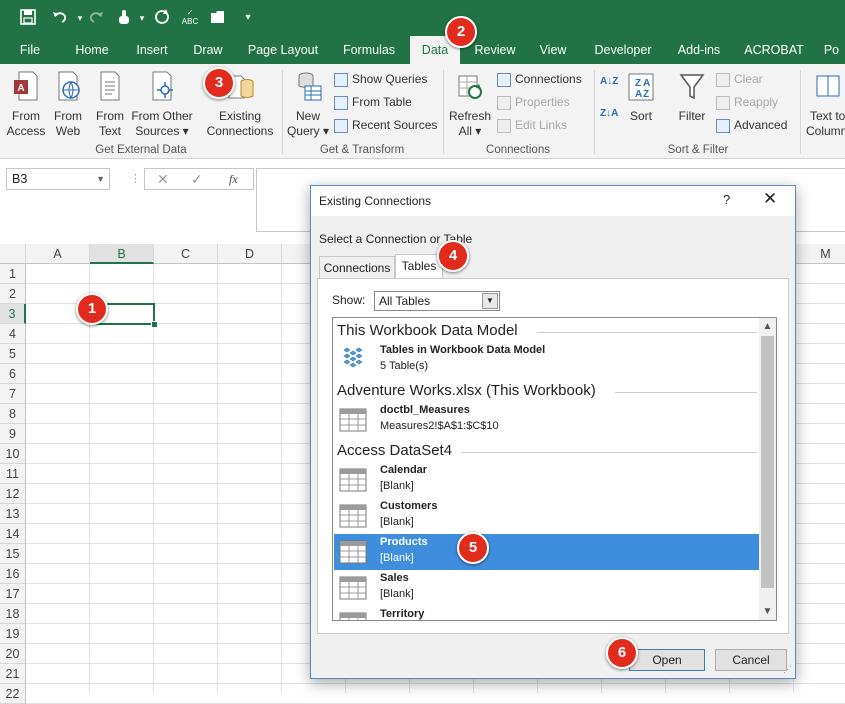 The image size is (845, 704). I want to click on tab-insert: Insert, so click(152, 50).